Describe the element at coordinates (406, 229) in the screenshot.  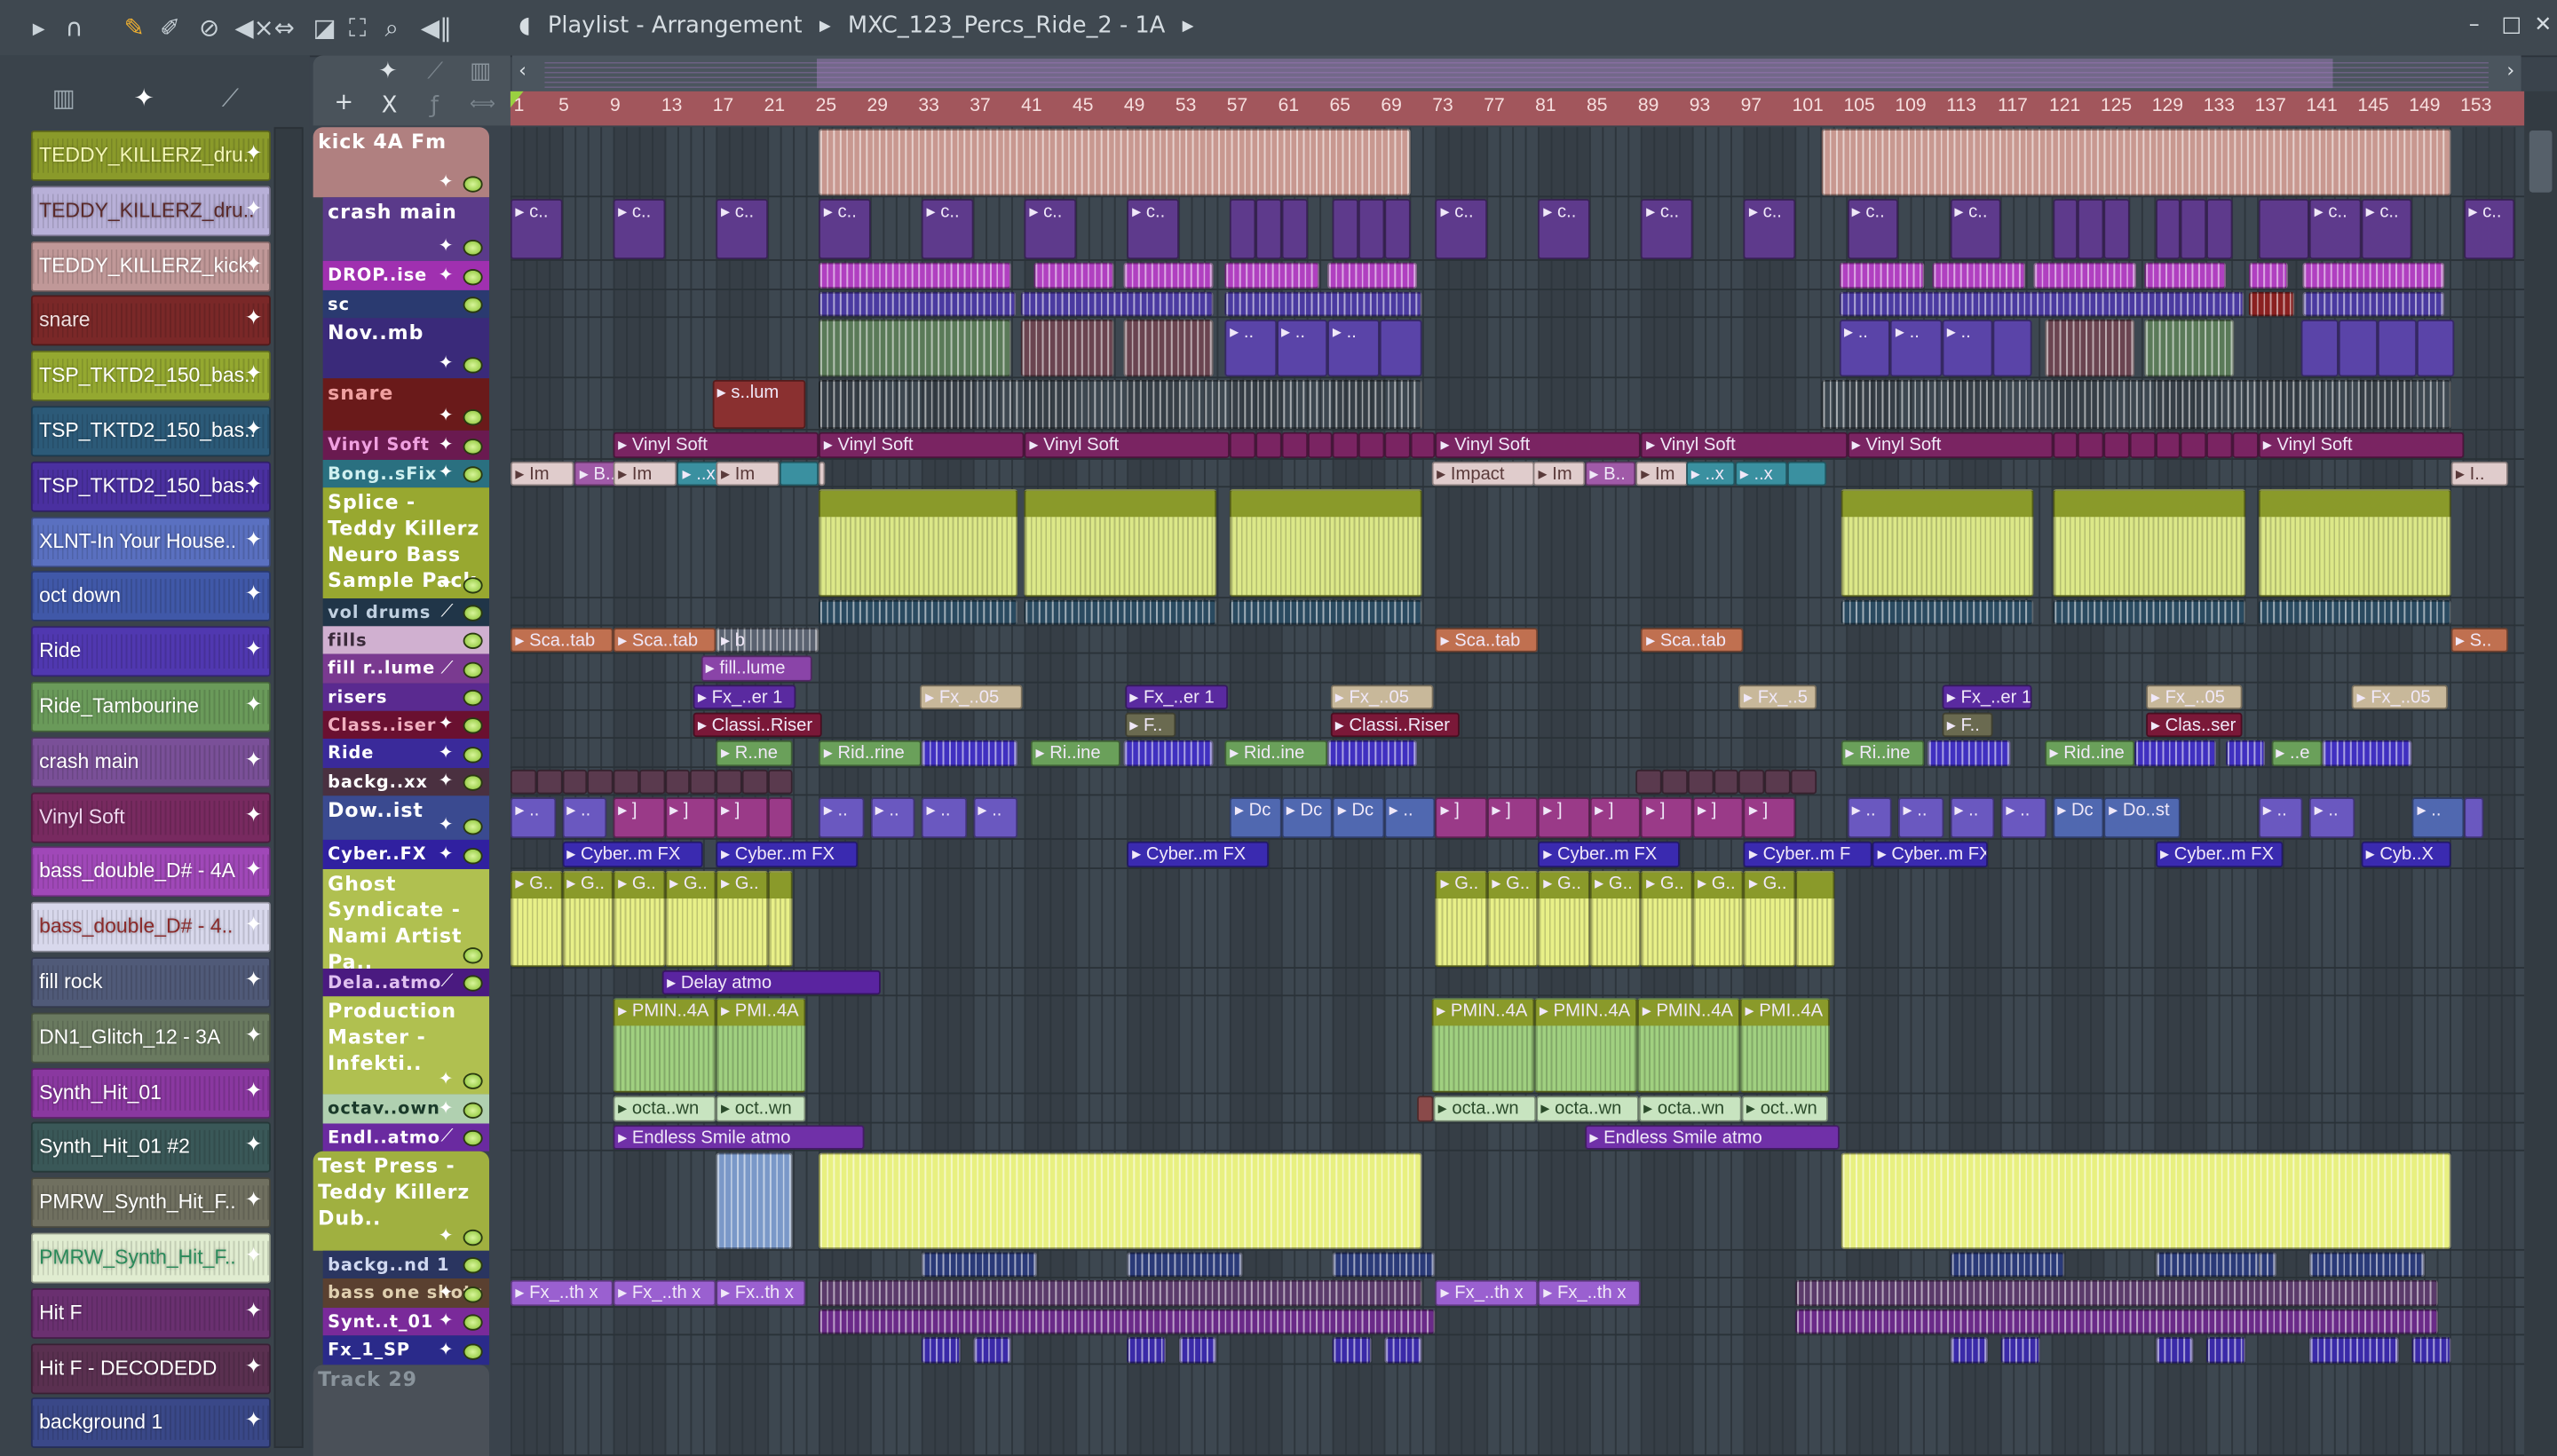
I see `track-header: crash main ✦` at that location.